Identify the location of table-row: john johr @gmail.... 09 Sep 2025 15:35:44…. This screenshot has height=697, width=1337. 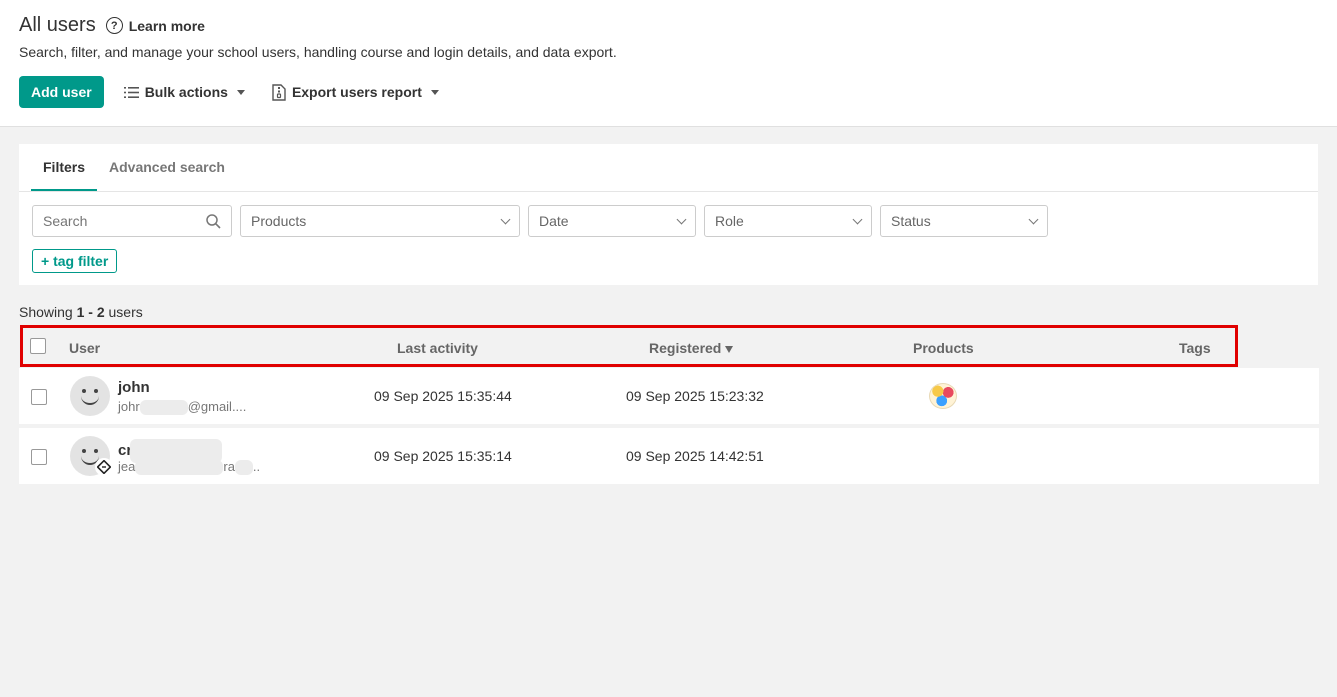
(669, 396).